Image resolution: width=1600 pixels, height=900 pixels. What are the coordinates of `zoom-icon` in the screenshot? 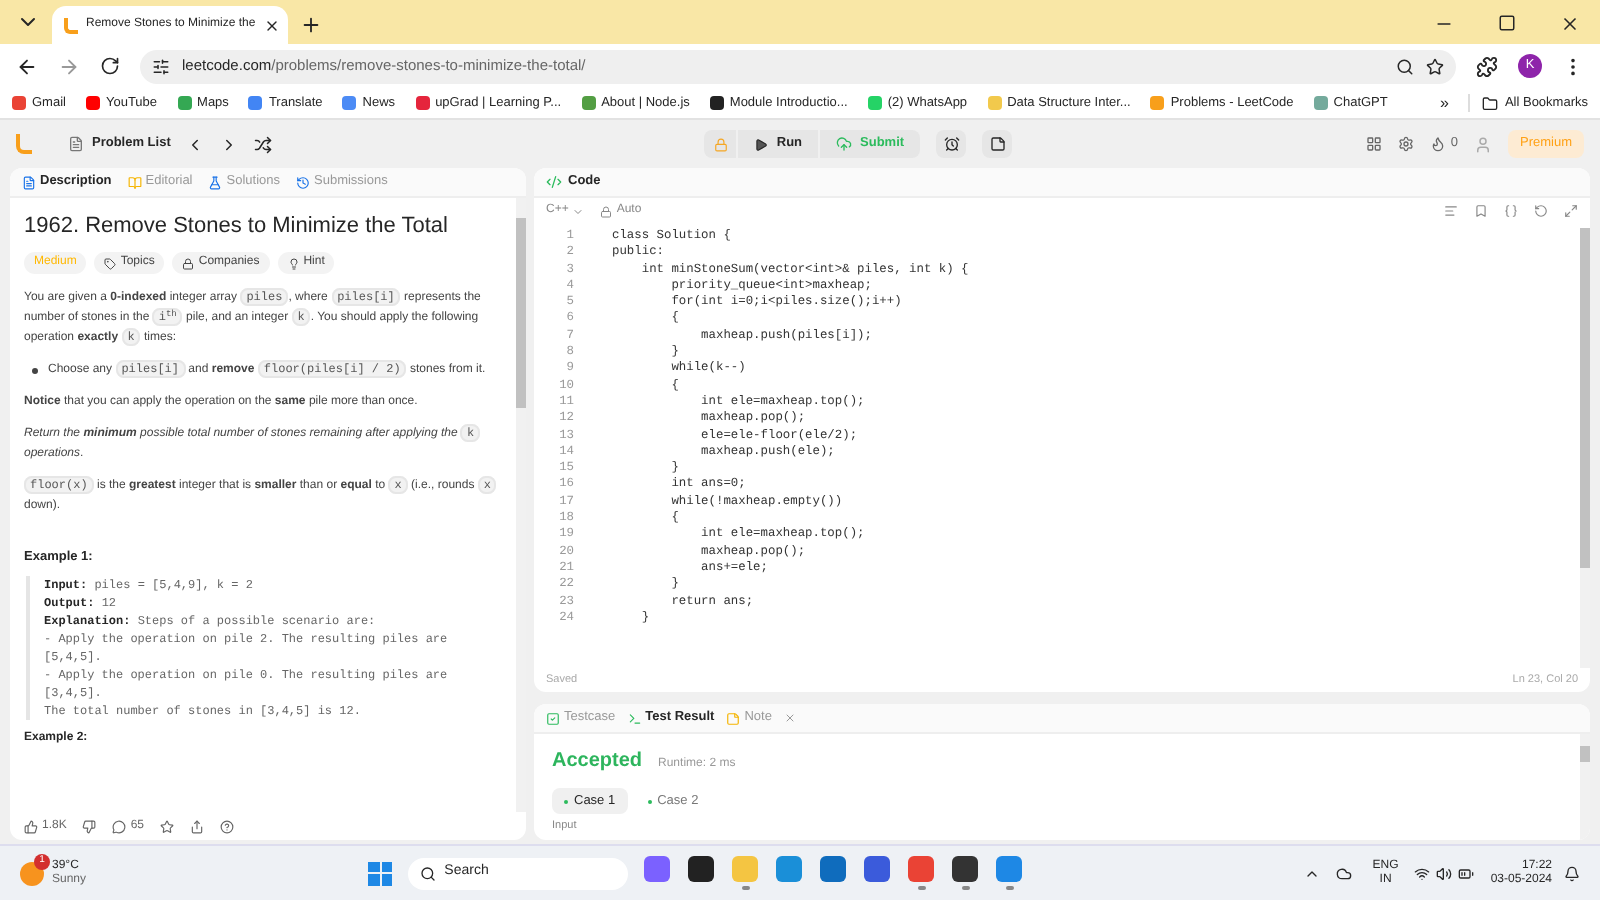 It's located at (1405, 66).